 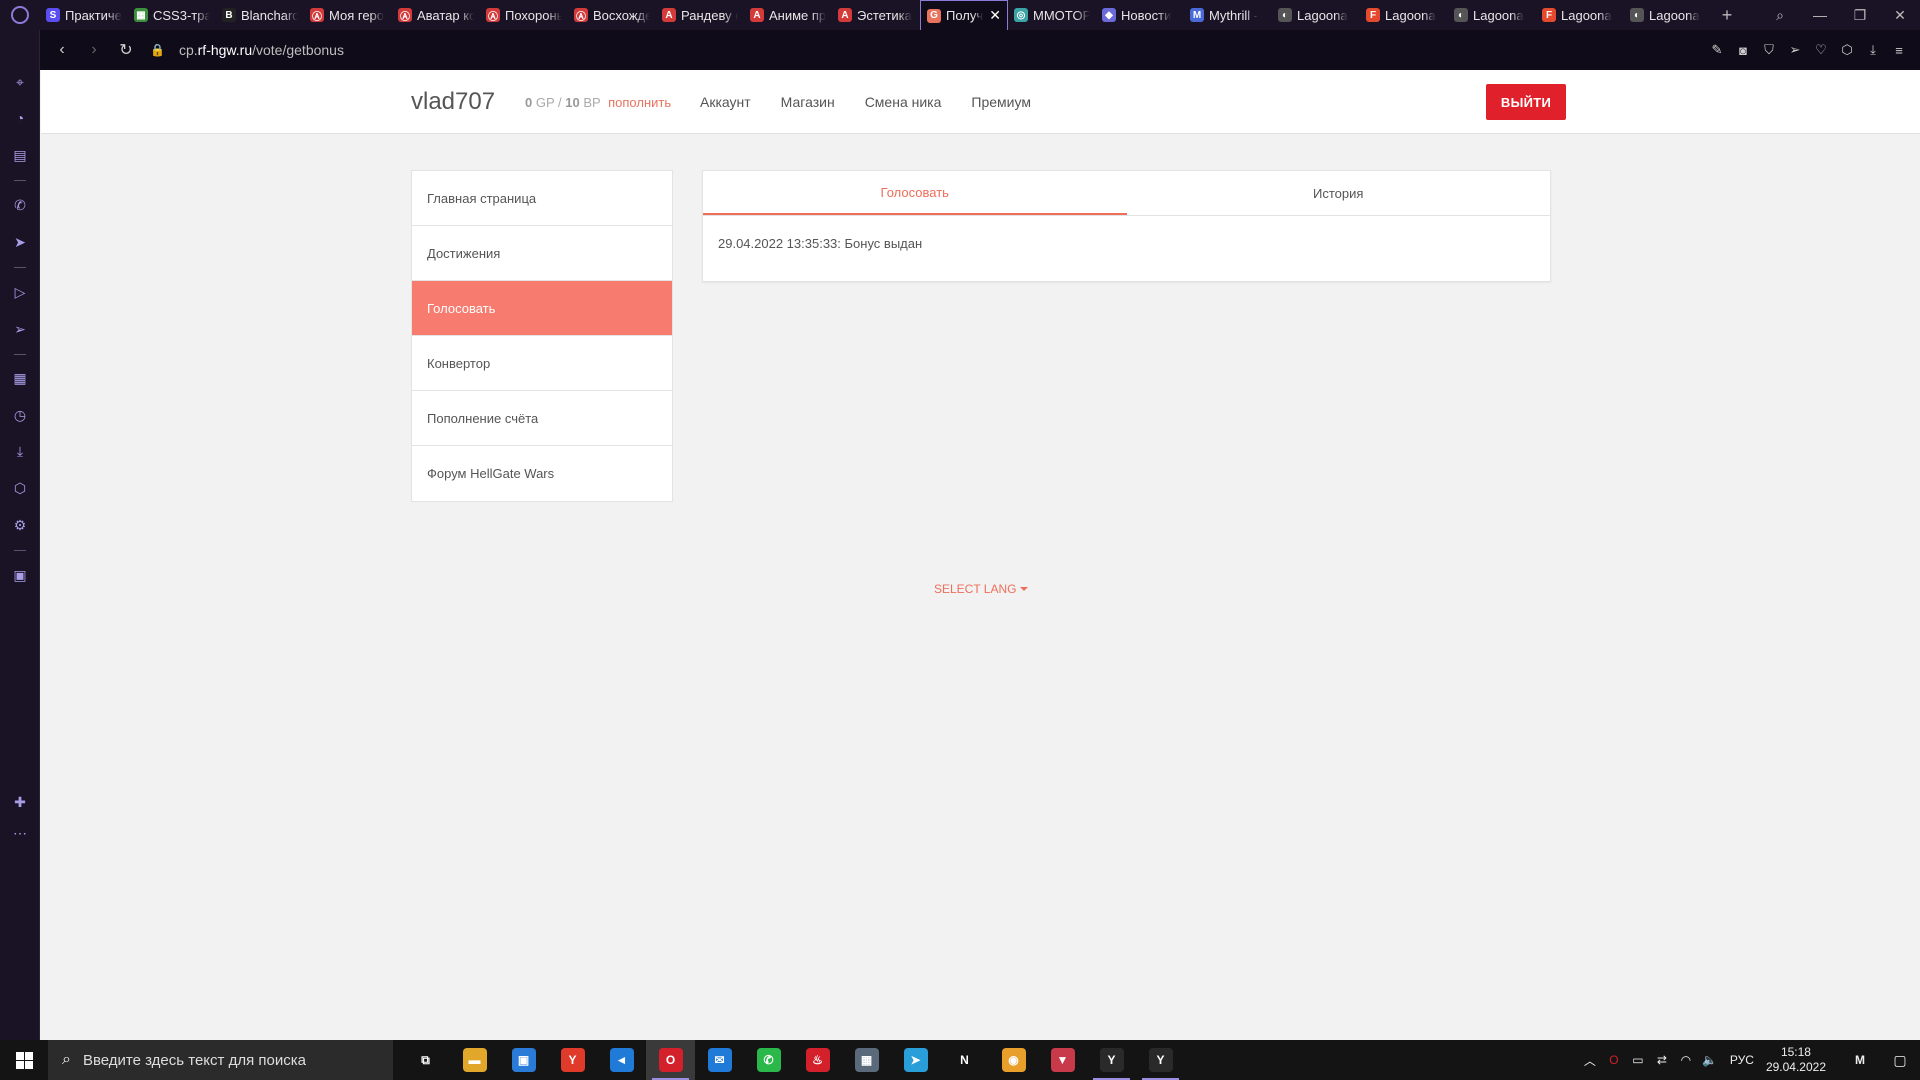 What do you see at coordinates (524, 15) in the screenshot?
I see `browser-tab: Ⓐ Похороны` at bounding box center [524, 15].